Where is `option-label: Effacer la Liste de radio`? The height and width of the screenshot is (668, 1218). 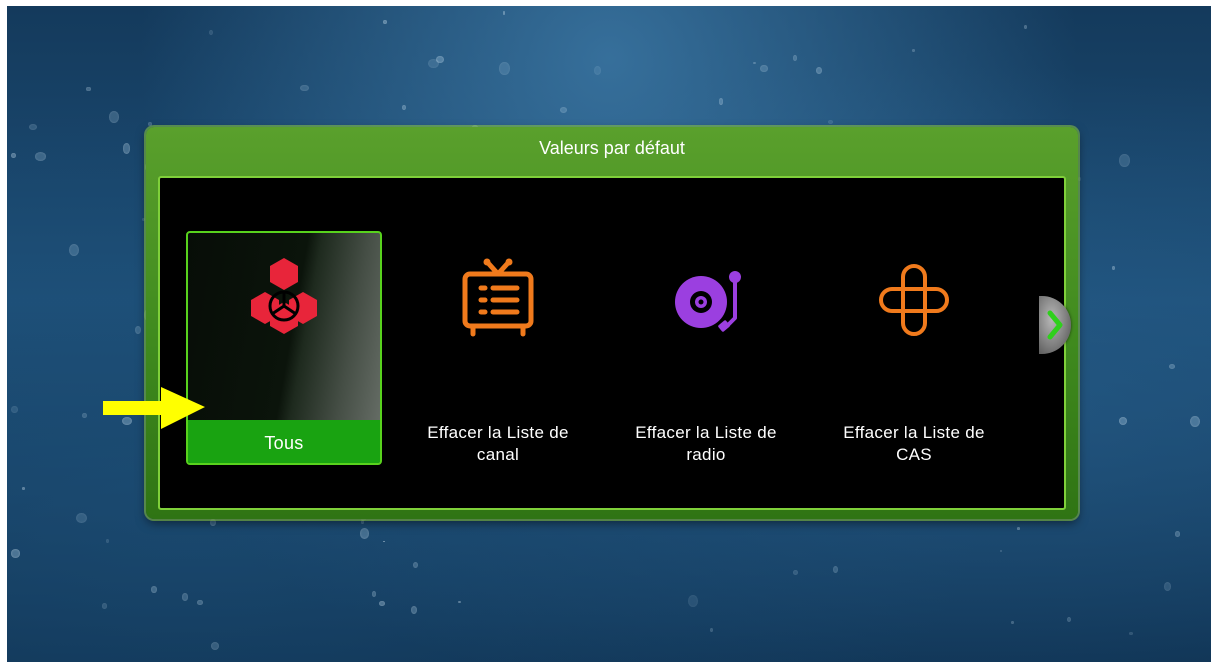
option-label: Effacer la Liste de radio is located at coordinates (706, 443).